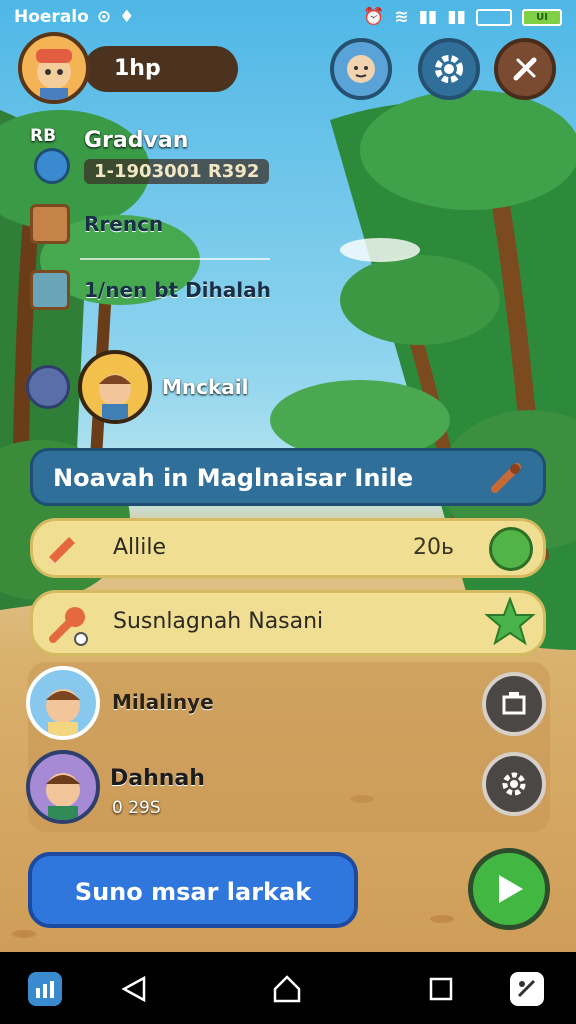 The height and width of the screenshot is (1024, 576). I want to click on menu-item-2-label: 1/nen bt Dihalah, so click(177, 290).